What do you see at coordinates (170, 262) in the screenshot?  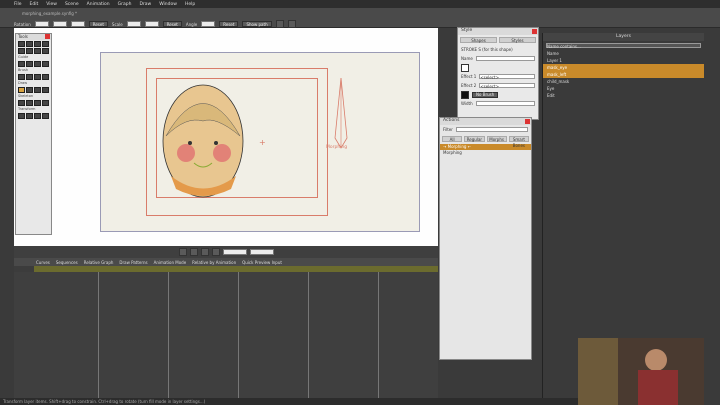 I see `tab-animation-mode: Animation Mode` at bounding box center [170, 262].